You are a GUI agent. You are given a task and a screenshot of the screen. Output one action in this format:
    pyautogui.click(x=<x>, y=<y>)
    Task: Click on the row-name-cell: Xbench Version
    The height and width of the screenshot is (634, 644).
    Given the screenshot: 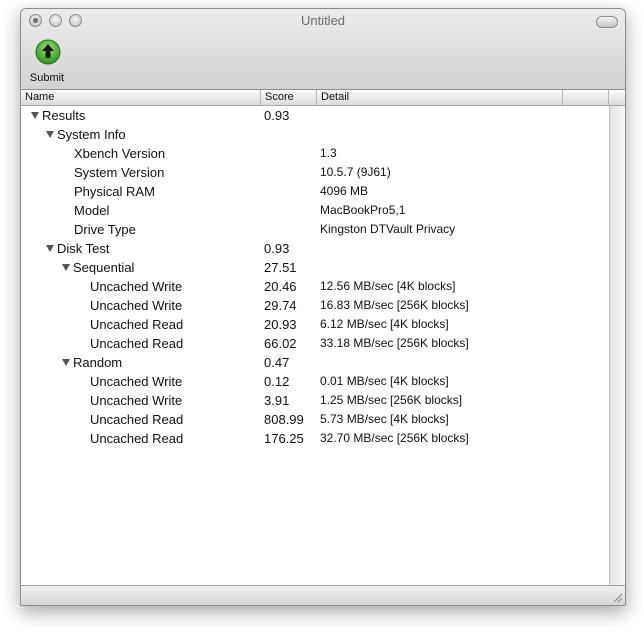 What is the action you would take?
    pyautogui.click(x=119, y=153)
    